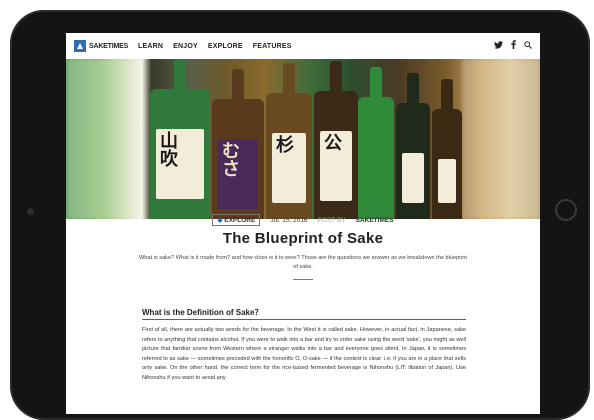 Image resolution: width=594 pixels, height=420 pixels. Describe the element at coordinates (272, 46) in the screenshot. I see `nav-features: FEATURES` at that location.